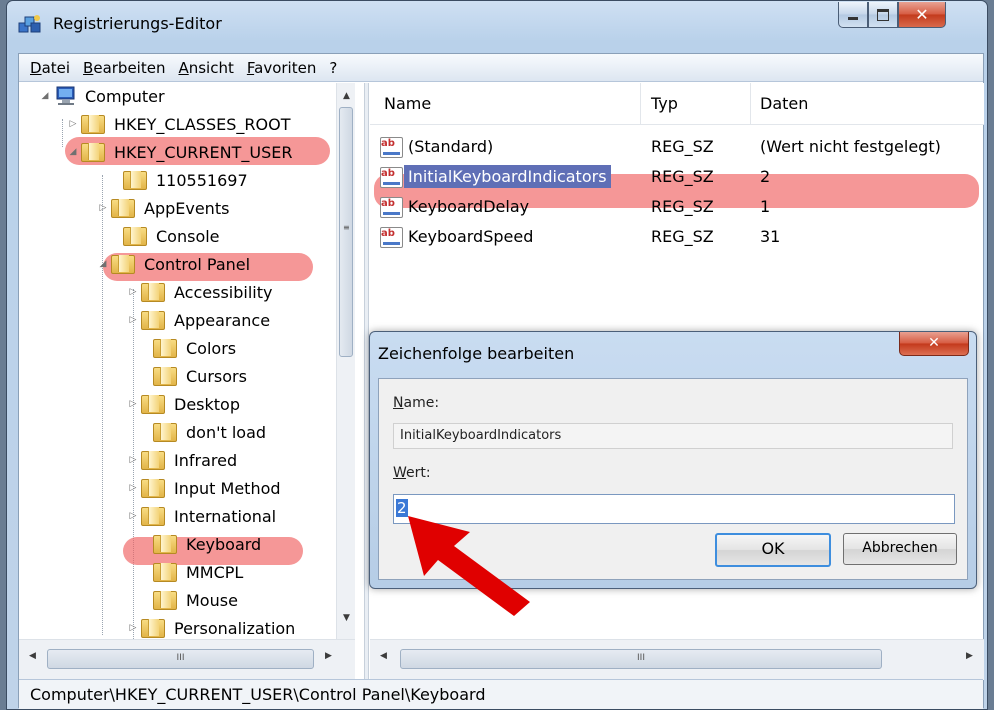 This screenshot has width=994, height=710. What do you see at coordinates (178, 124) in the screenshot?
I see `tree-item-hkey-classes-root: ▷ HKEY_CLASSES_ROOT` at bounding box center [178, 124].